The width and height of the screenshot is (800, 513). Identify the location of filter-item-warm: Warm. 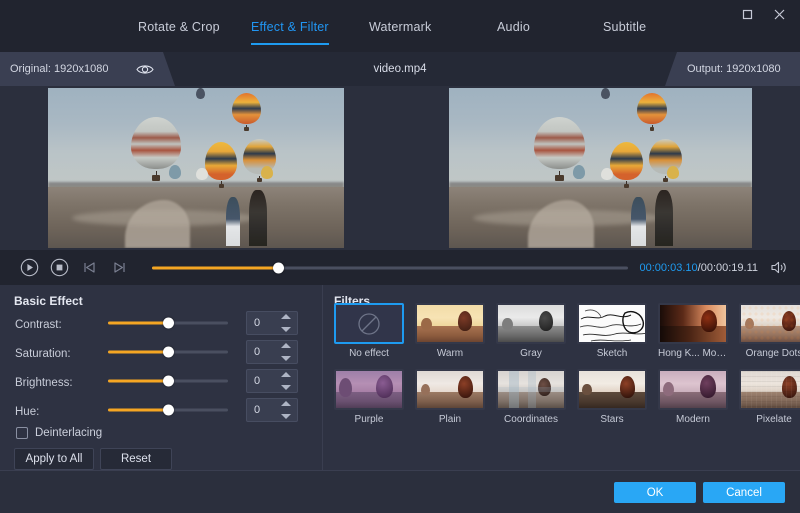
(450, 331).